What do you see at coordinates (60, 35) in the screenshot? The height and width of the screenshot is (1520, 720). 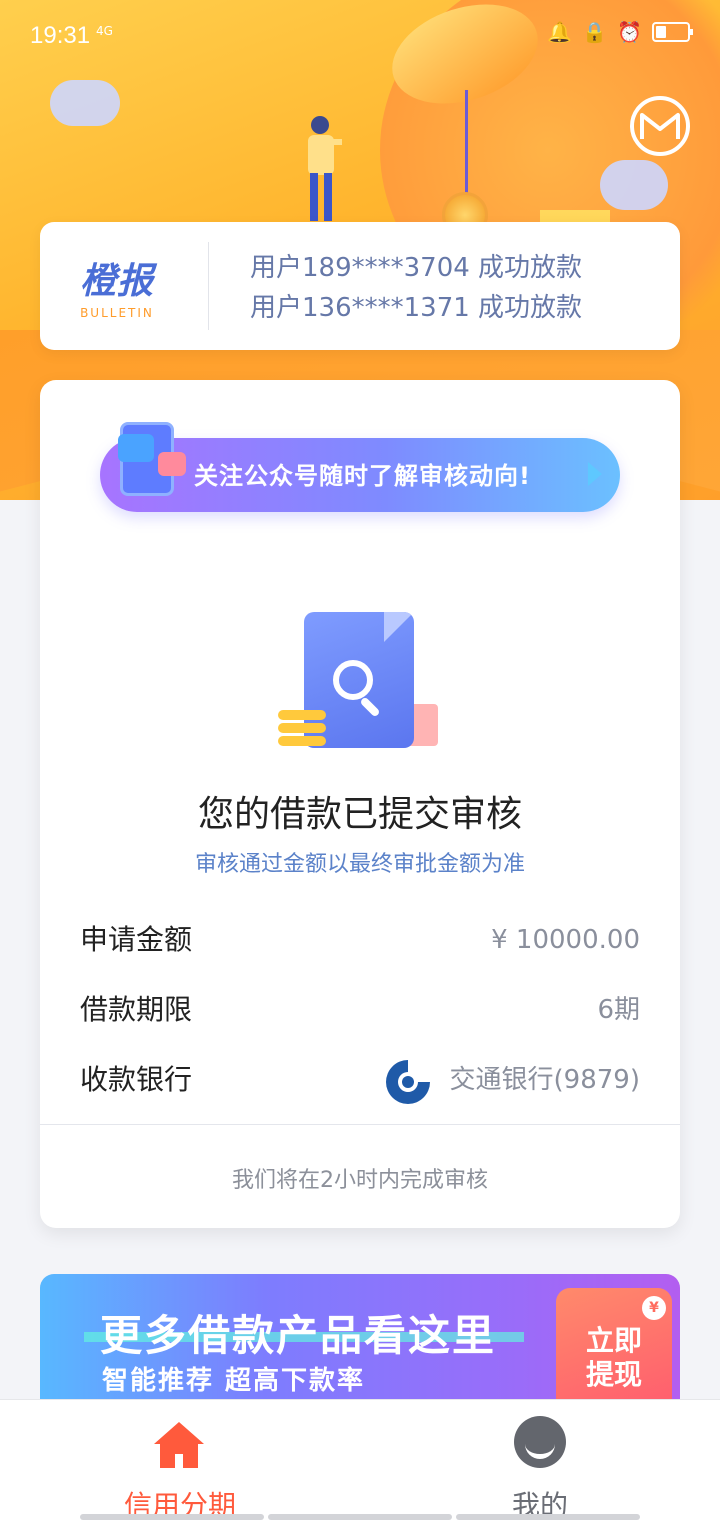 I see `status-time: 19:31` at bounding box center [60, 35].